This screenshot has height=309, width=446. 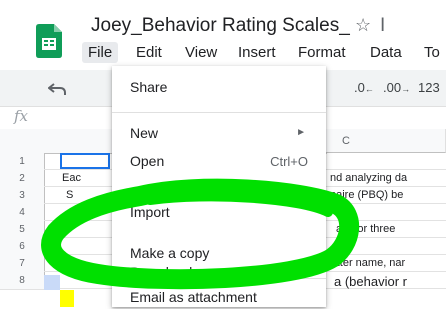 What do you see at coordinates (432, 52) in the screenshot?
I see `menu-tools: To` at bounding box center [432, 52].